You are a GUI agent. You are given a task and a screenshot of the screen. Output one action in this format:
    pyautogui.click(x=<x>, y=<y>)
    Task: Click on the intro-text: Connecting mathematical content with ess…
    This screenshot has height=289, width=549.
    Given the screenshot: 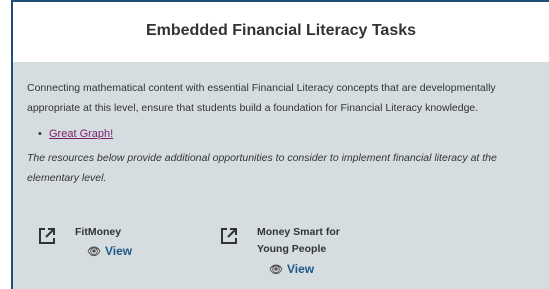 What is the action you would take?
    pyautogui.click(x=261, y=98)
    